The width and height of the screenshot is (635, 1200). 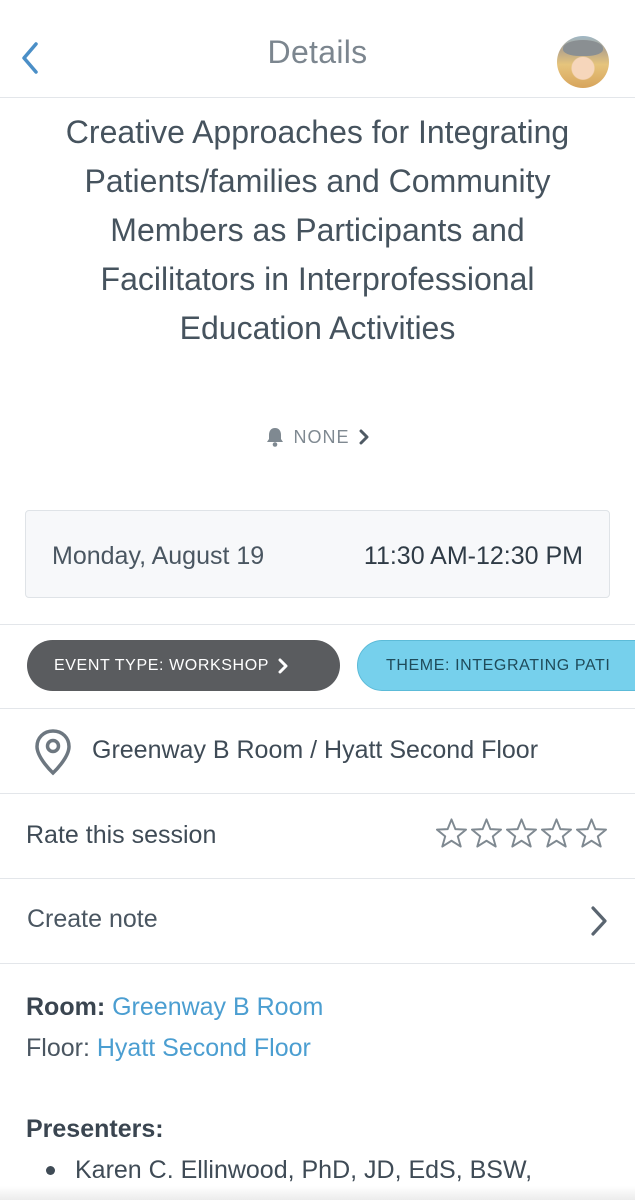 What do you see at coordinates (321, 436) in the screenshot?
I see `reminder-label: NONE` at bounding box center [321, 436].